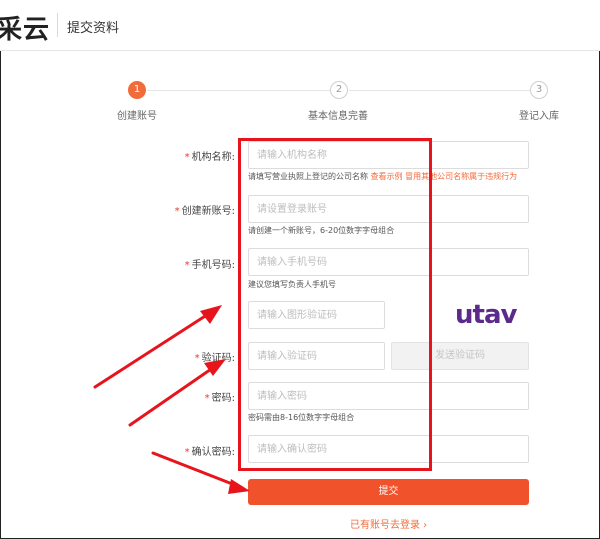 This screenshot has height=539, width=600. Describe the element at coordinates (388, 396) in the screenshot. I see `password-input` at that location.